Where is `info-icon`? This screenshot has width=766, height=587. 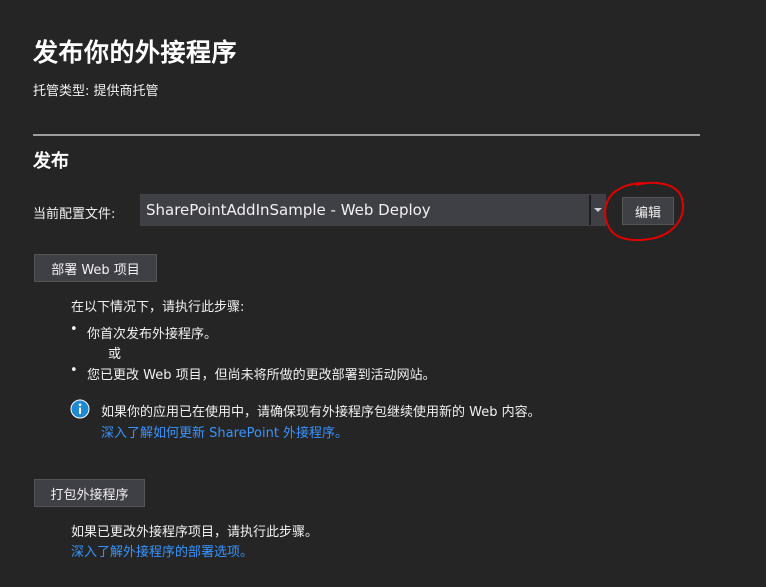 info-icon is located at coordinates (80, 409).